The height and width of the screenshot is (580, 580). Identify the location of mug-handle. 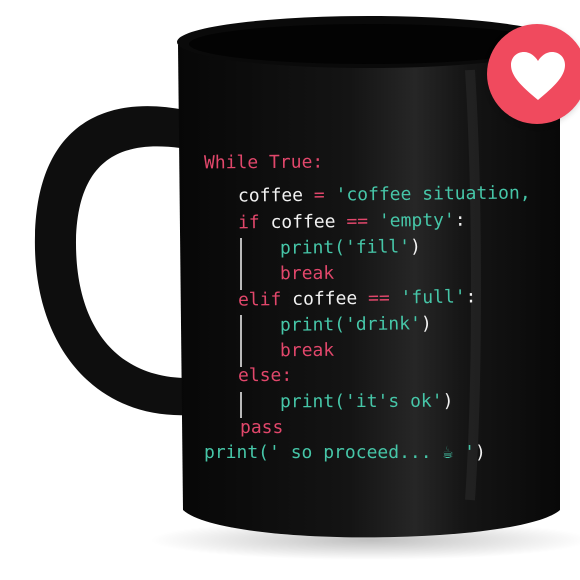
(113, 261).